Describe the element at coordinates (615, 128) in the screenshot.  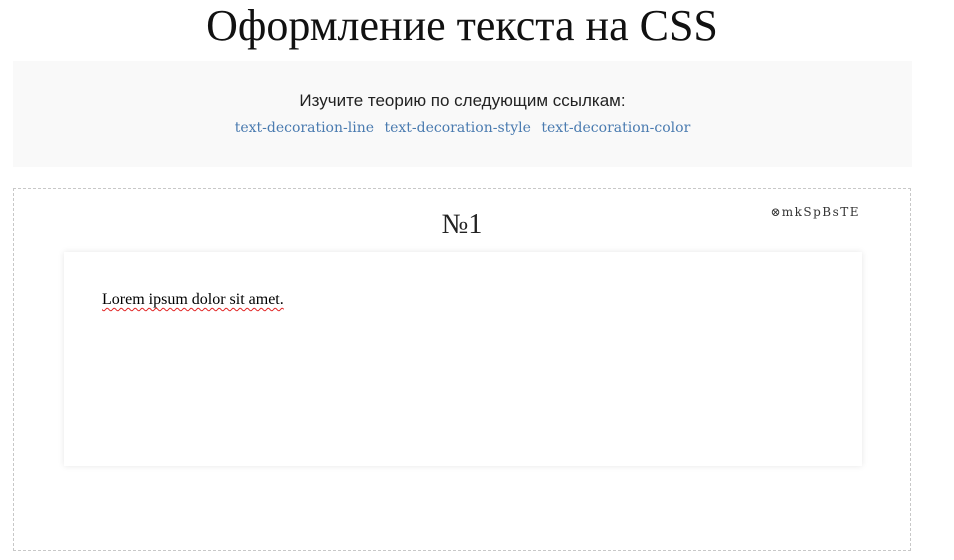
I see `link-text-decoration-color: text-decoration-color` at that location.